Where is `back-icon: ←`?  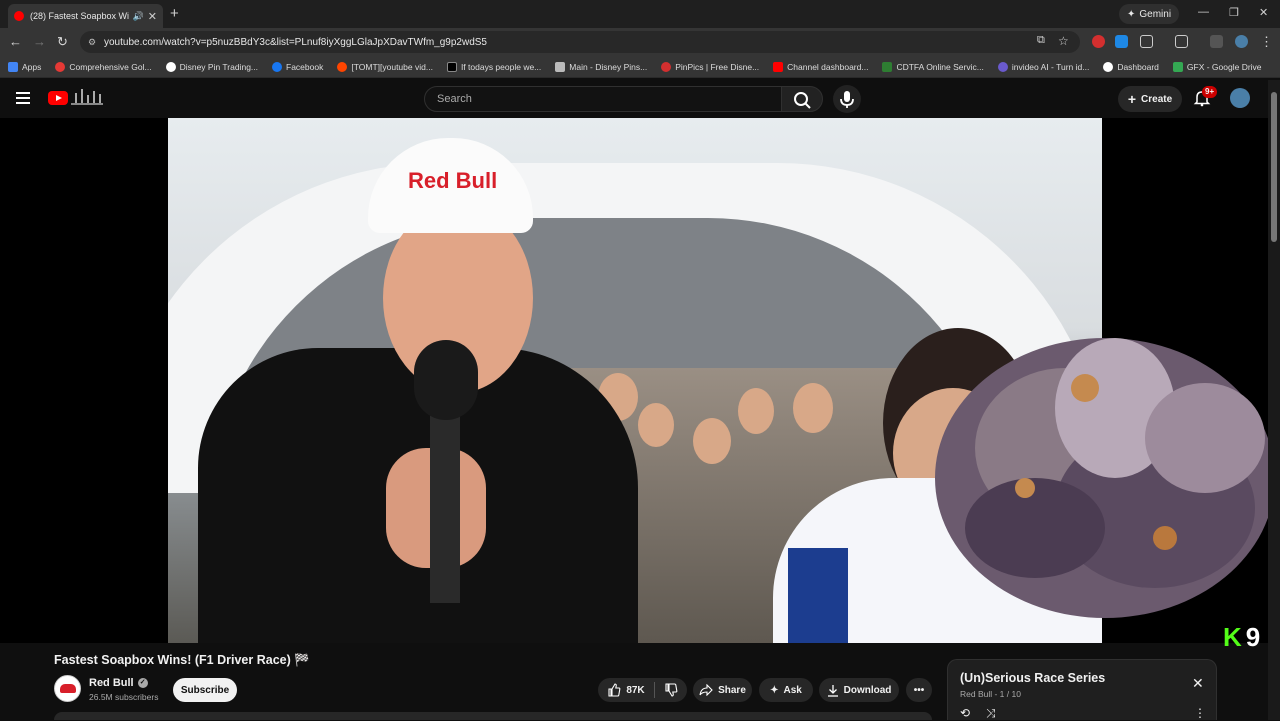
back-icon: ← is located at coordinates (15, 41).